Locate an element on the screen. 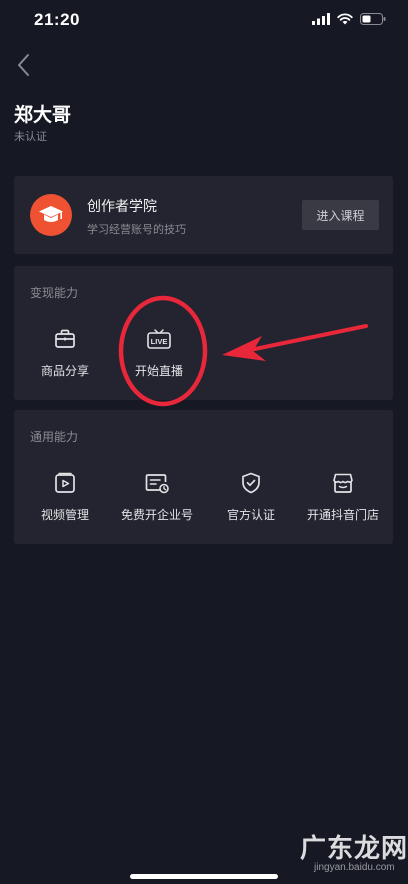 The image size is (408, 884). monetization-section-title: 变现能力 is located at coordinates (54, 293).